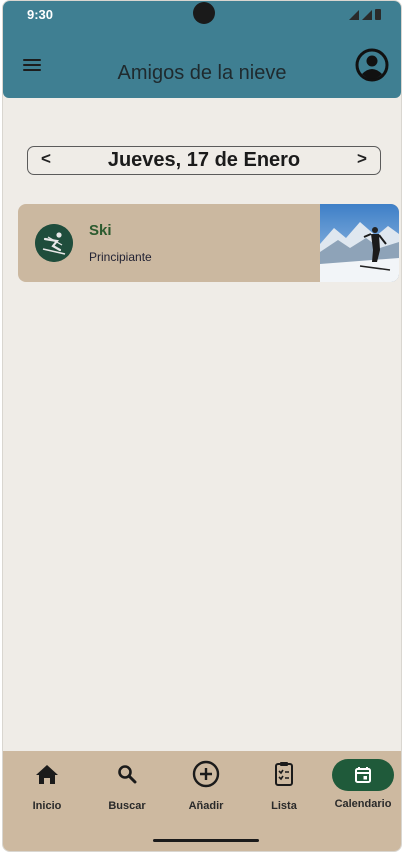 The height and width of the screenshot is (856, 405). I want to click on clipboard-list-icon, so click(284, 774).